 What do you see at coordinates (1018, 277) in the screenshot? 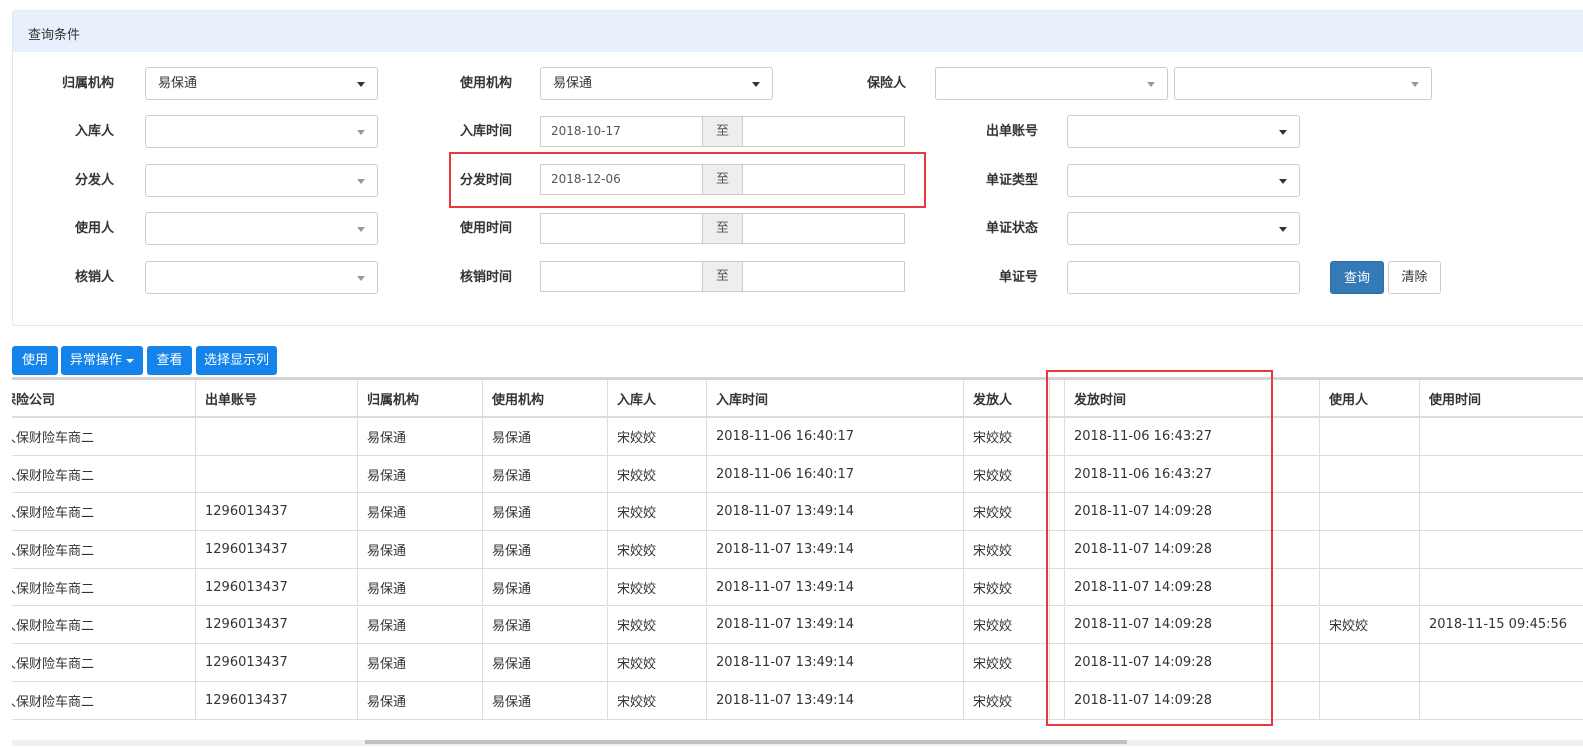
I see `doc-no-label: 单证号` at bounding box center [1018, 277].